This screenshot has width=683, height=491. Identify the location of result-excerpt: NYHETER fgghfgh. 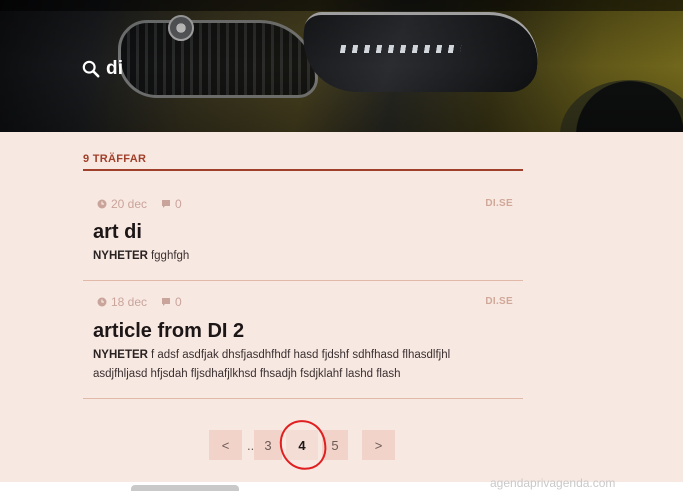
(293, 256).